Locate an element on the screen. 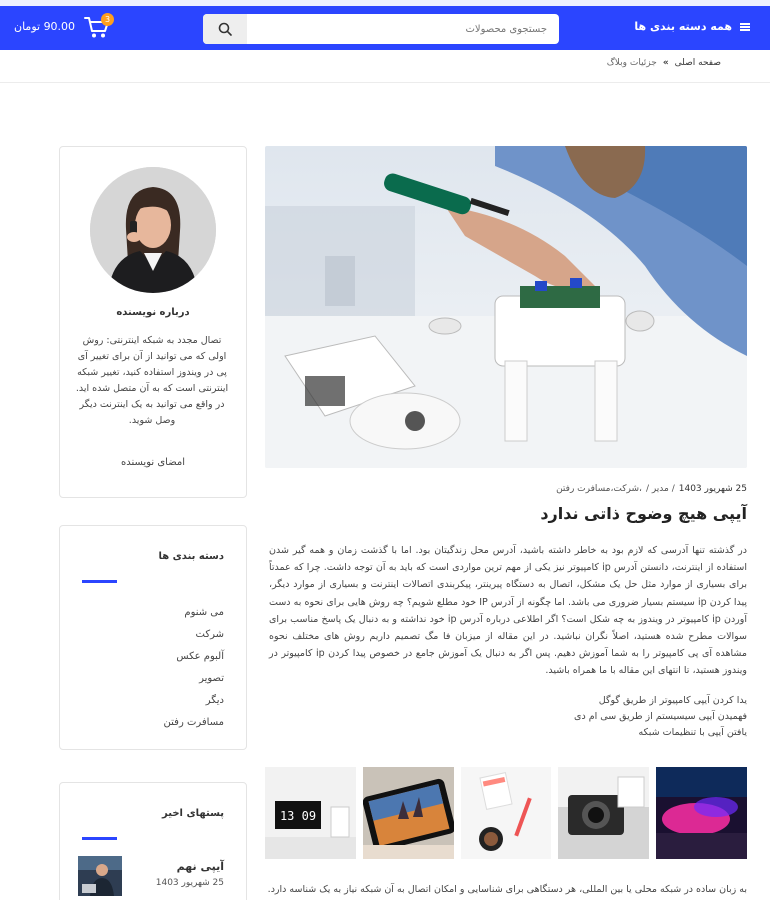 The image size is (770, 900). categories-heading: دسته بندی ها is located at coordinates (191, 556).